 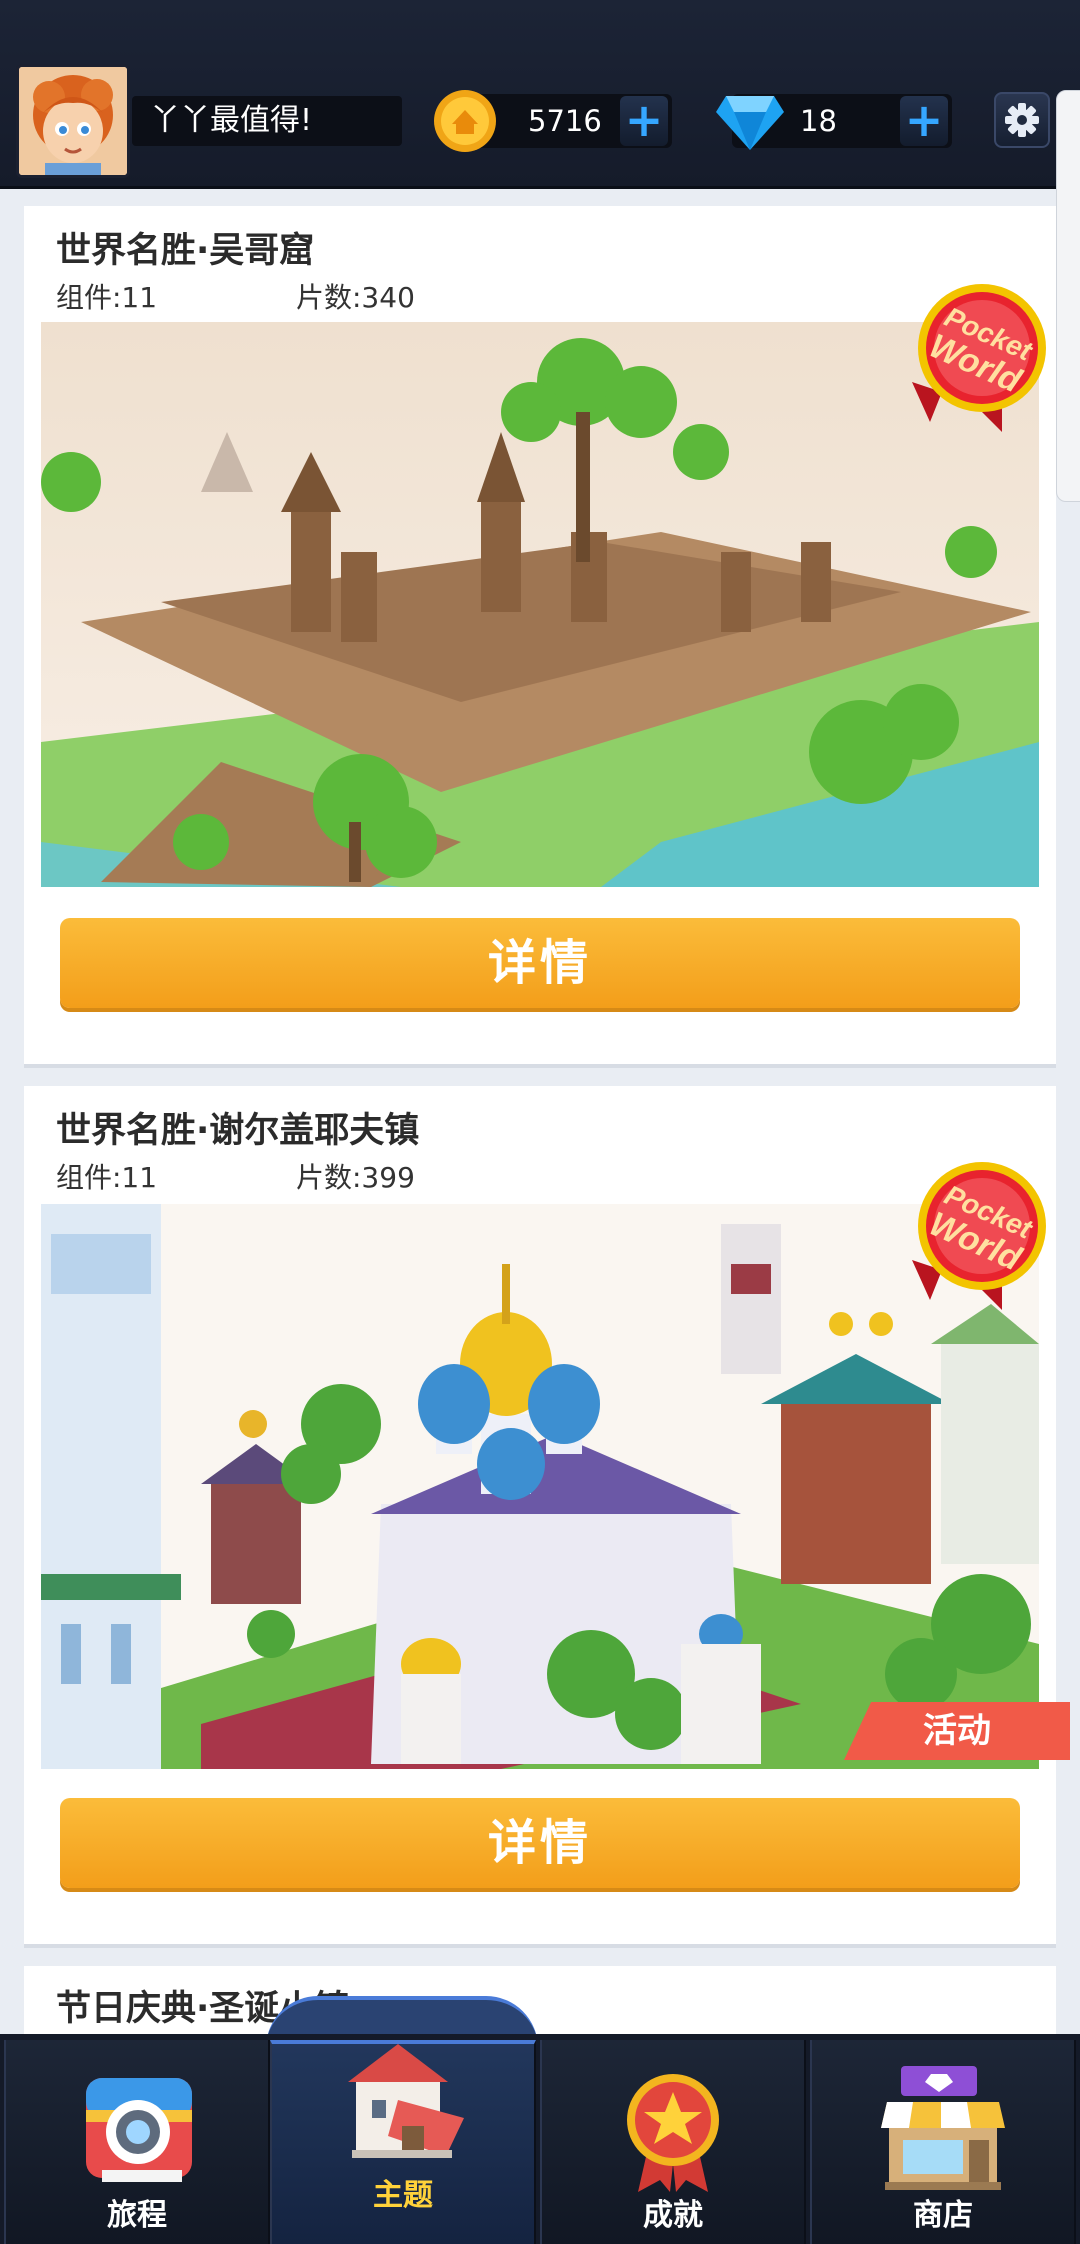 I want to click on event-tag: 活动, so click(x=957, y=1731).